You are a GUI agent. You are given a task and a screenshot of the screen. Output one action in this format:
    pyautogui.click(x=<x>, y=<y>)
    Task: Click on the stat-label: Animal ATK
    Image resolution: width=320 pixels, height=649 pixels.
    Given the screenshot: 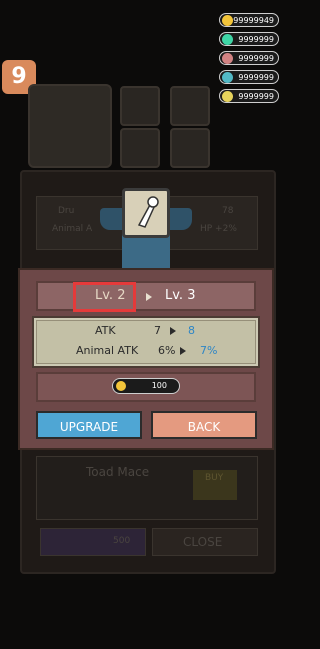 What is the action you would take?
    pyautogui.click(x=107, y=350)
    